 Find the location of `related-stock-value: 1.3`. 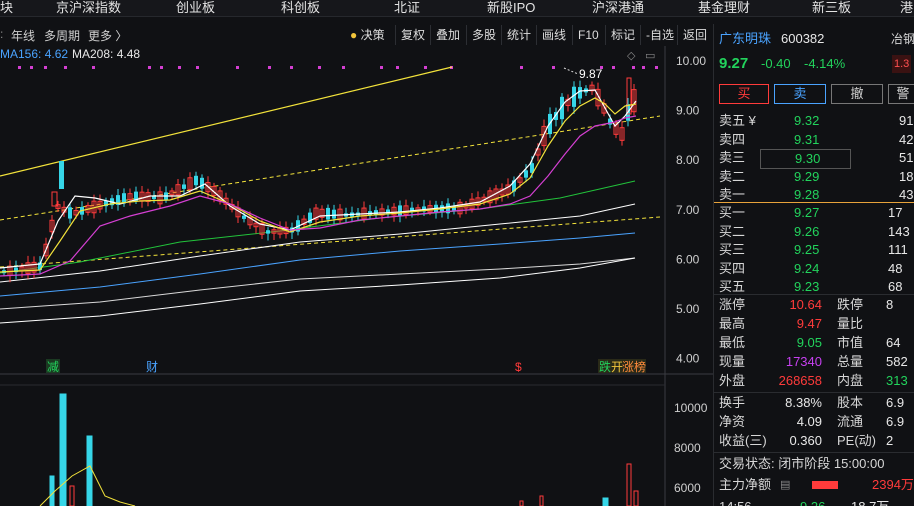

related-stock-value: 1.3 is located at coordinates (902, 64).